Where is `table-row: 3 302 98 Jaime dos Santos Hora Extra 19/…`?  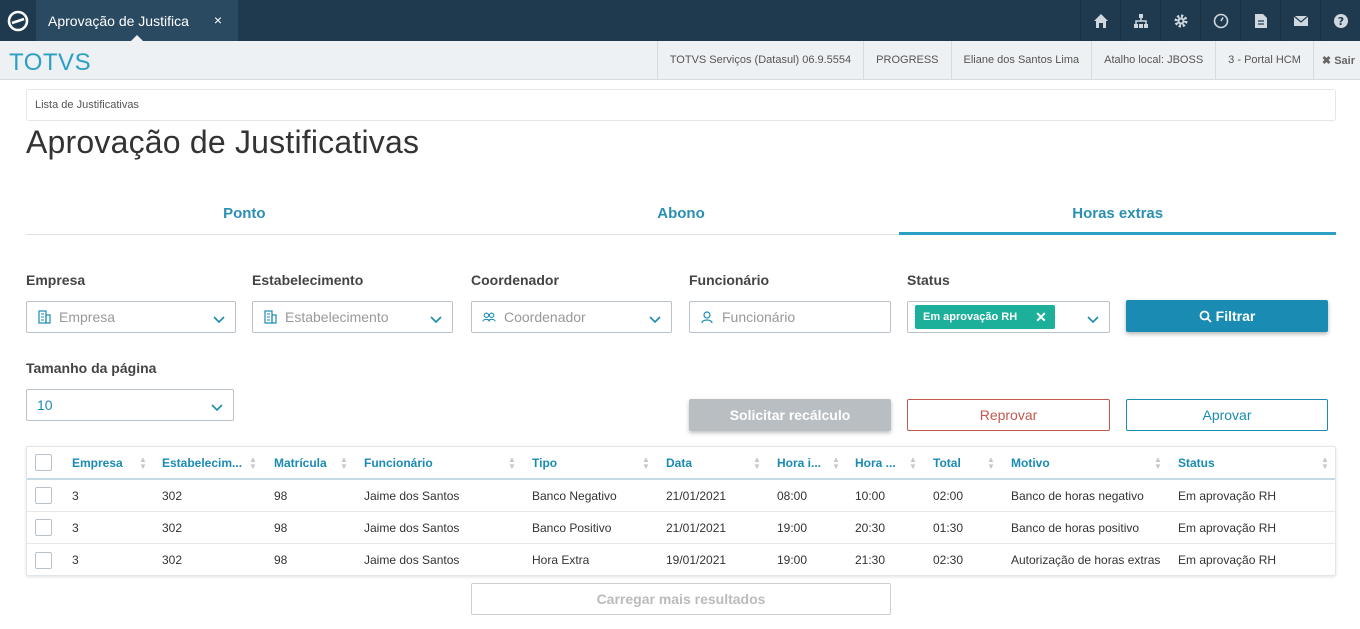
table-row: 3 302 98 Jaime dos Santos Hora Extra 19/… is located at coordinates (681, 560).